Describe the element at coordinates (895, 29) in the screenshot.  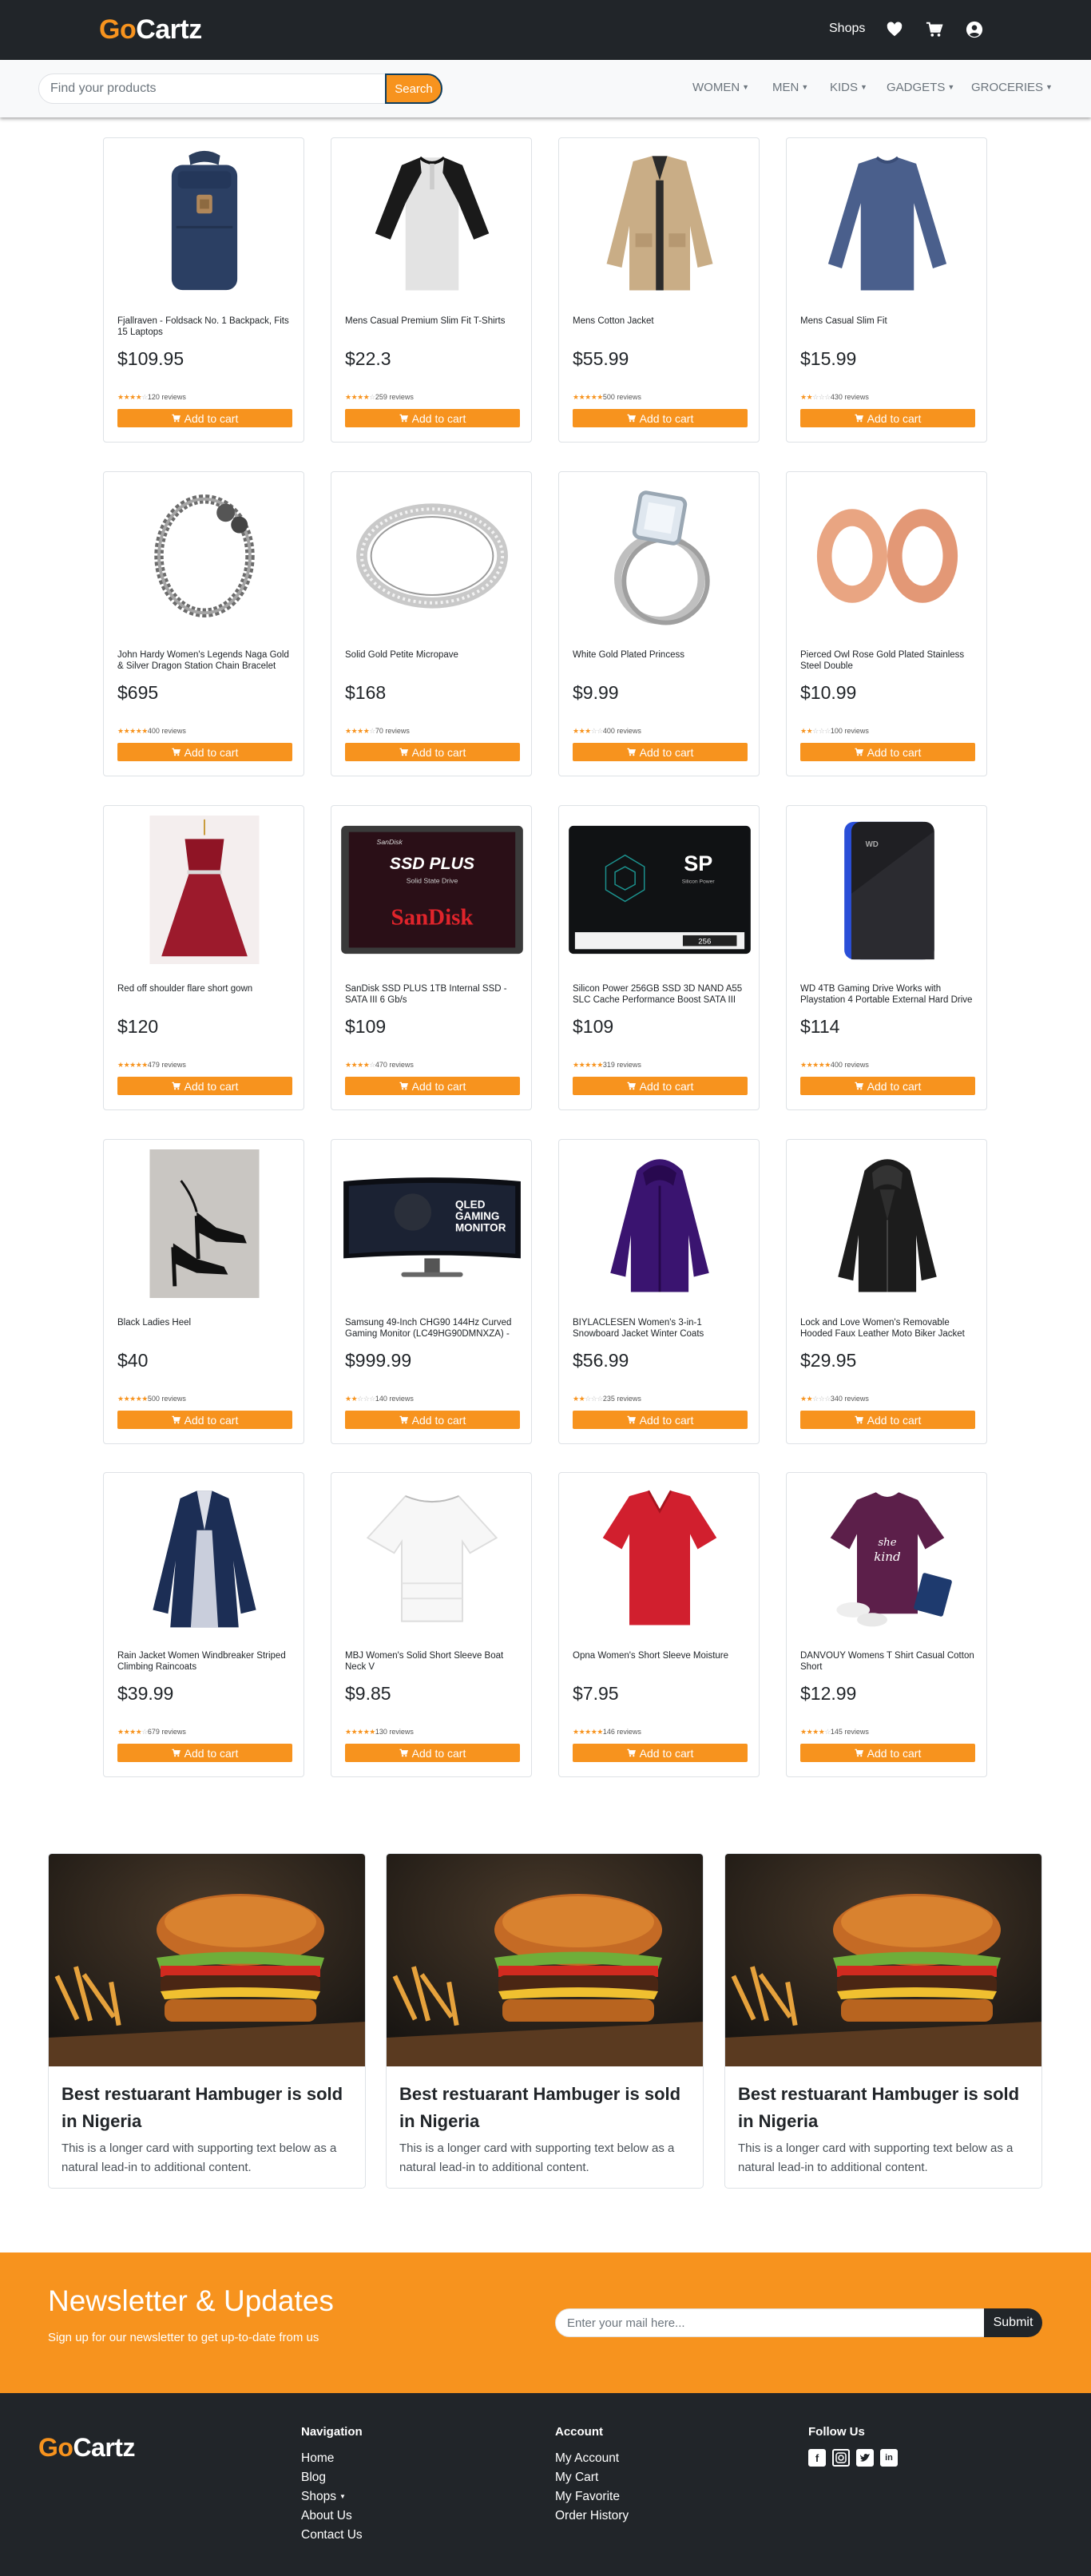
I see `heart-icon` at that location.